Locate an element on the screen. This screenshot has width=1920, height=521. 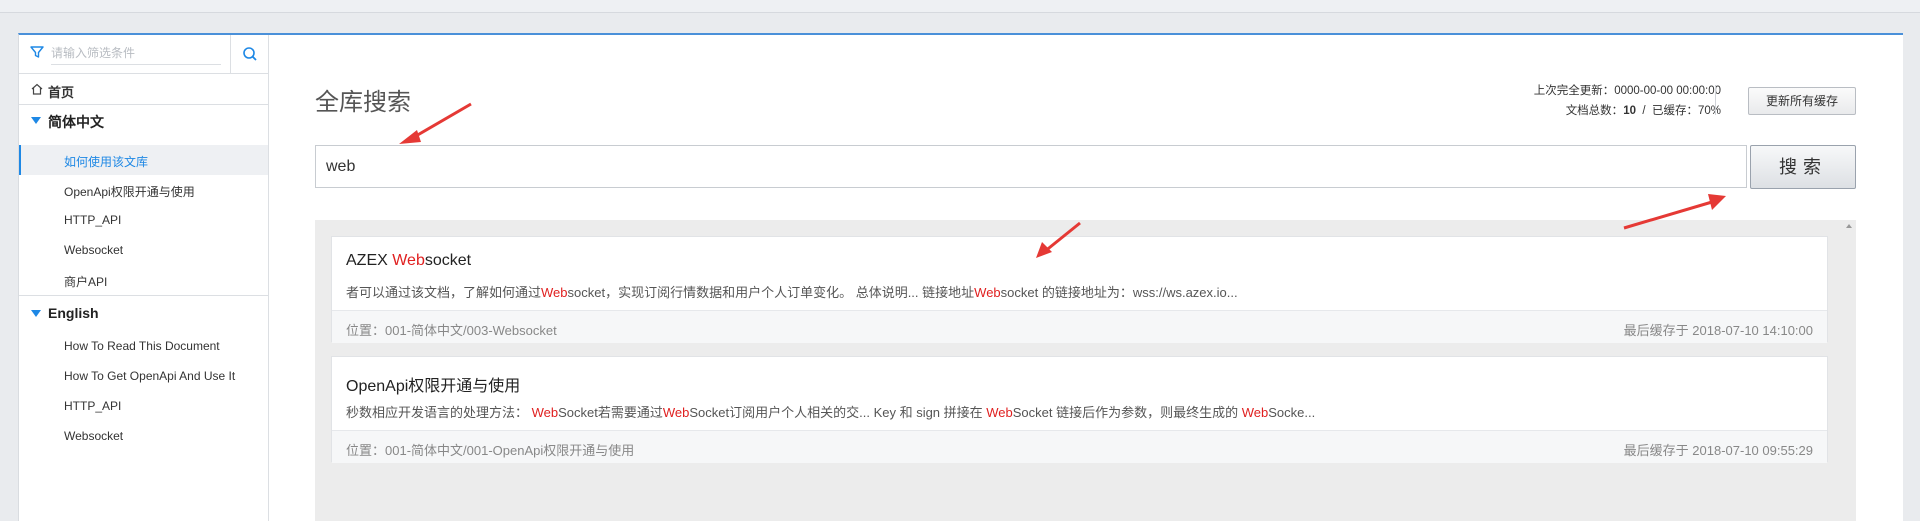
sidebar-divider is located at coordinates (143, 295).